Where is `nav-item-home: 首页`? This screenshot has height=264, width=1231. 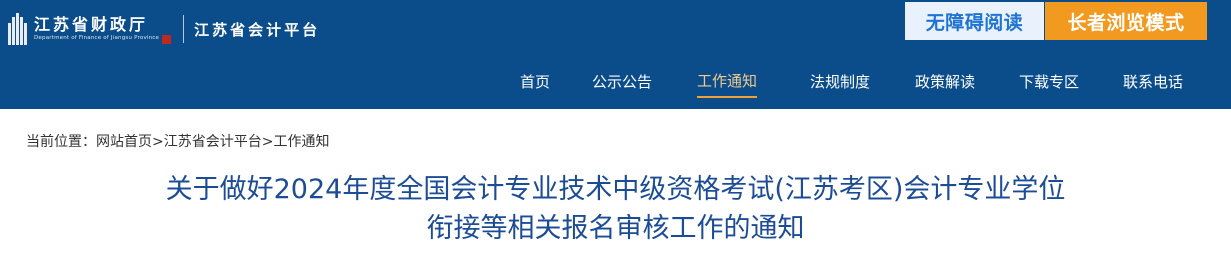
nav-item-home: 首页 is located at coordinates (535, 82).